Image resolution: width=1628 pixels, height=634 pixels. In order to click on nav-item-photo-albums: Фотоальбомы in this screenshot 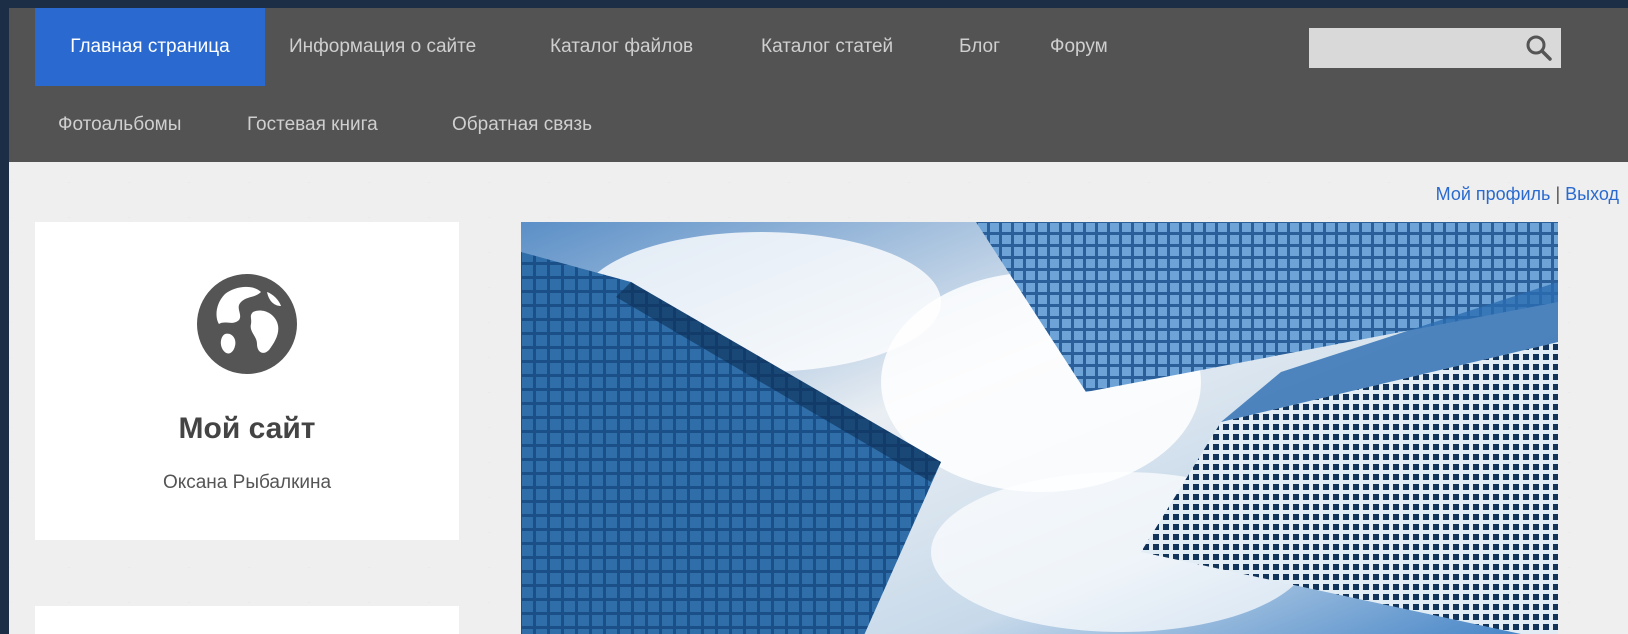, I will do `click(119, 125)`.